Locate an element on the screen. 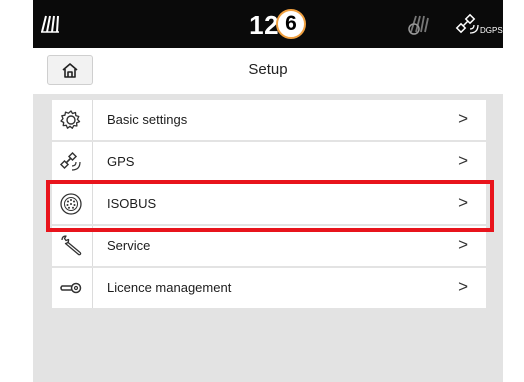 The height and width of the screenshot is (382, 524). page-title: Setup is located at coordinates (268, 69).